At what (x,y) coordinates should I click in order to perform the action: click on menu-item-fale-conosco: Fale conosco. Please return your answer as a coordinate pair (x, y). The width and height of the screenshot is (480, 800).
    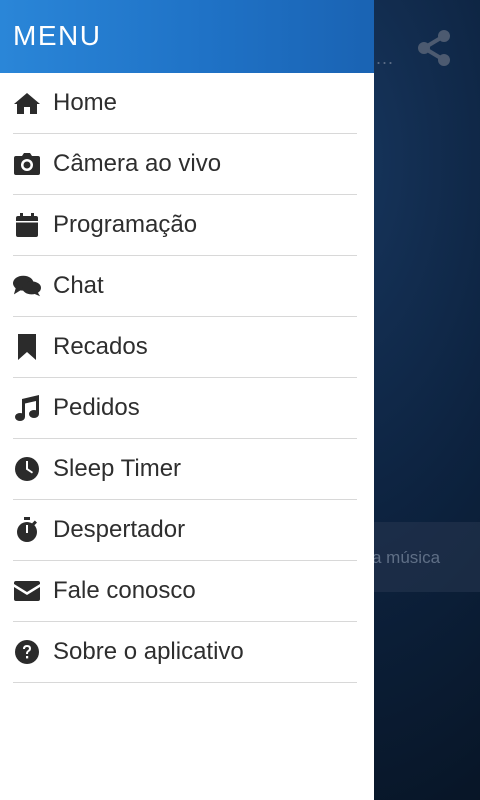
    Looking at the image, I should click on (185, 591).